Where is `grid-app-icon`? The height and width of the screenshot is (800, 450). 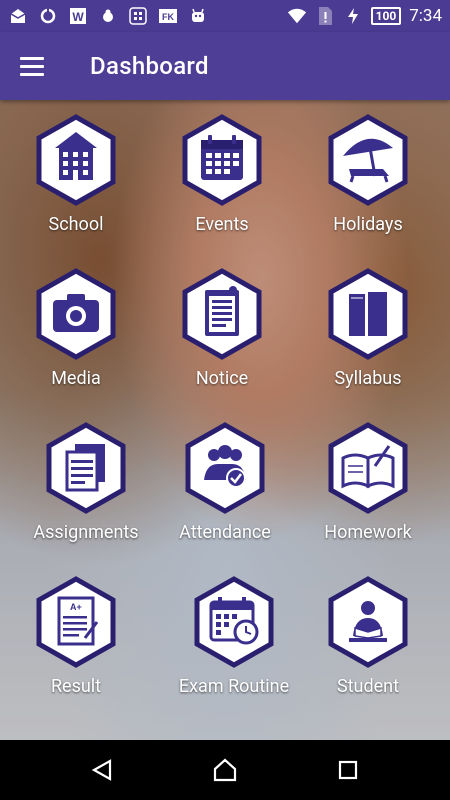
grid-app-icon is located at coordinates (138, 16).